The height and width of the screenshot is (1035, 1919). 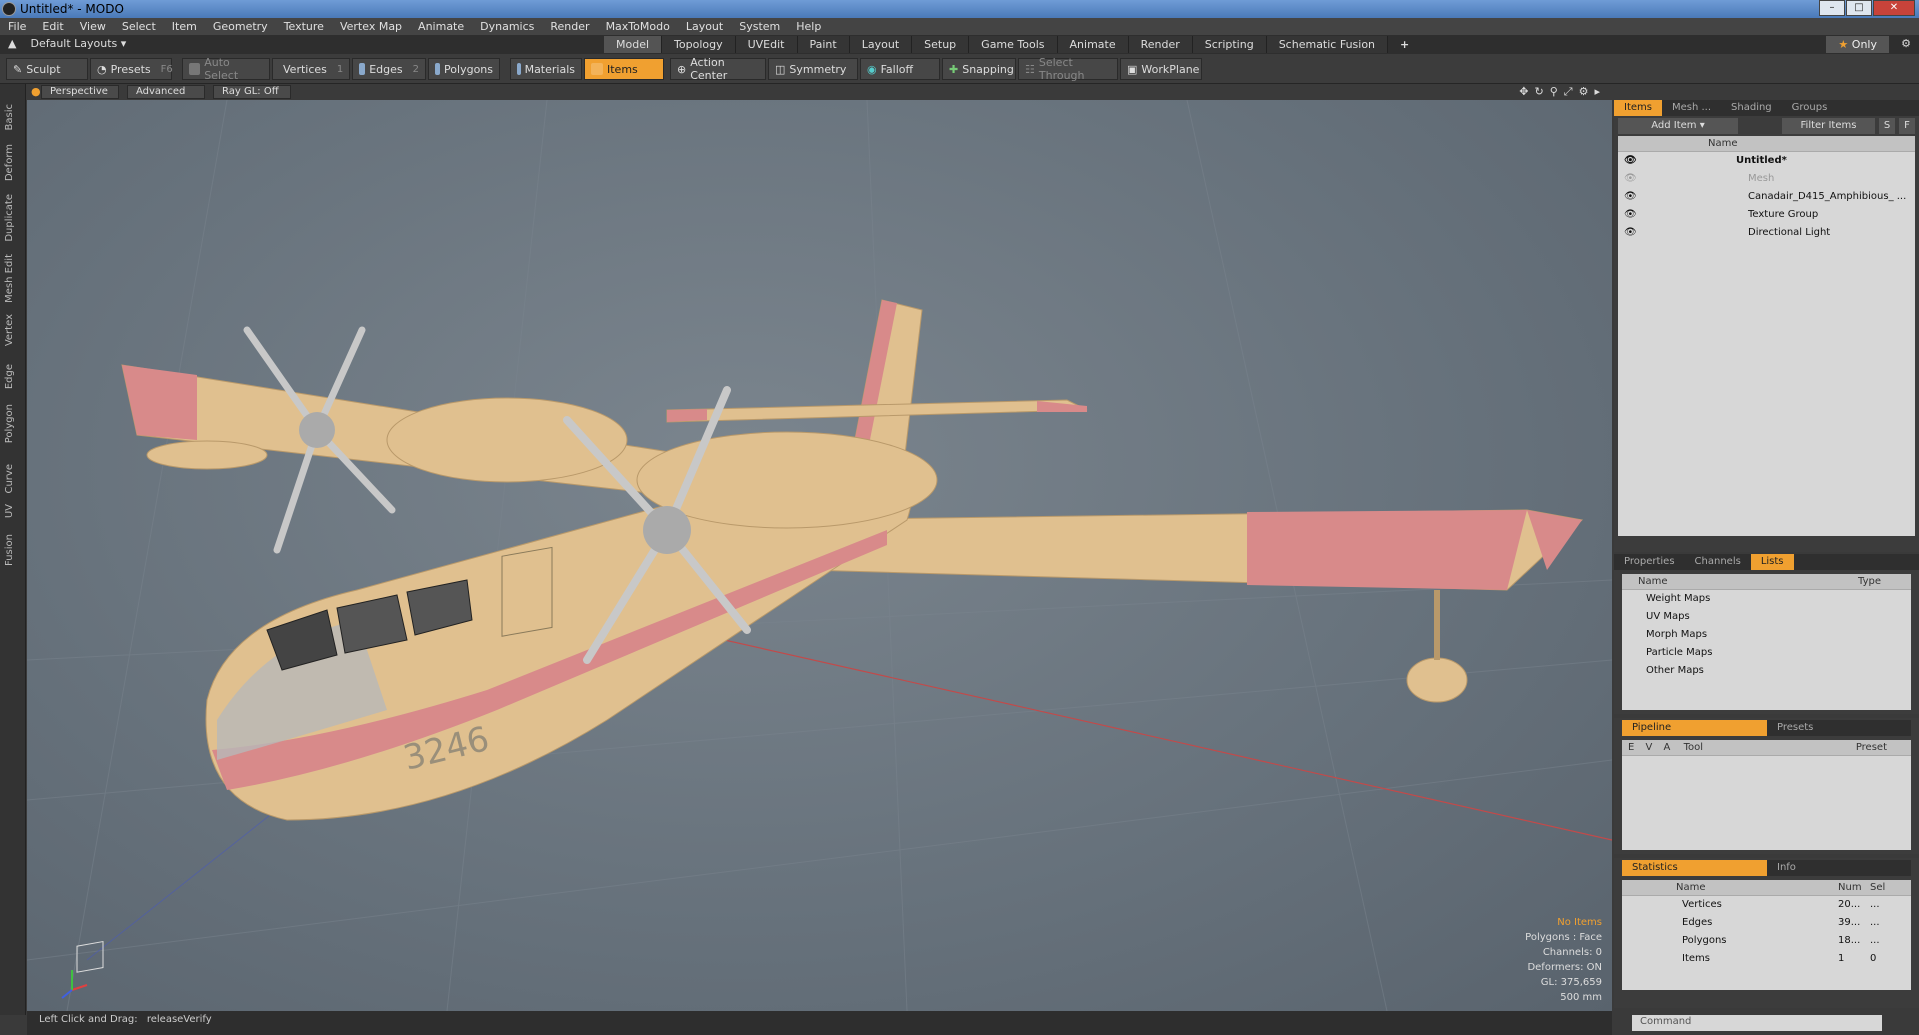 I want to click on edges-button: Edges 2, so click(x=389, y=69).